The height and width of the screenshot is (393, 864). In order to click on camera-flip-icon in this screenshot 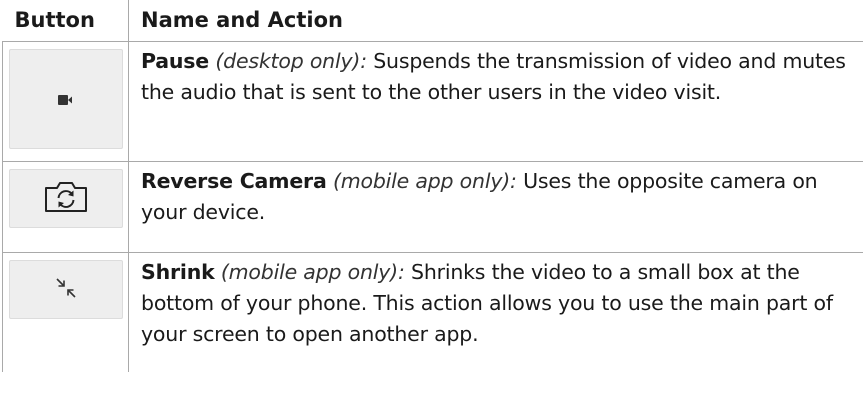, I will do `click(66, 199)`.